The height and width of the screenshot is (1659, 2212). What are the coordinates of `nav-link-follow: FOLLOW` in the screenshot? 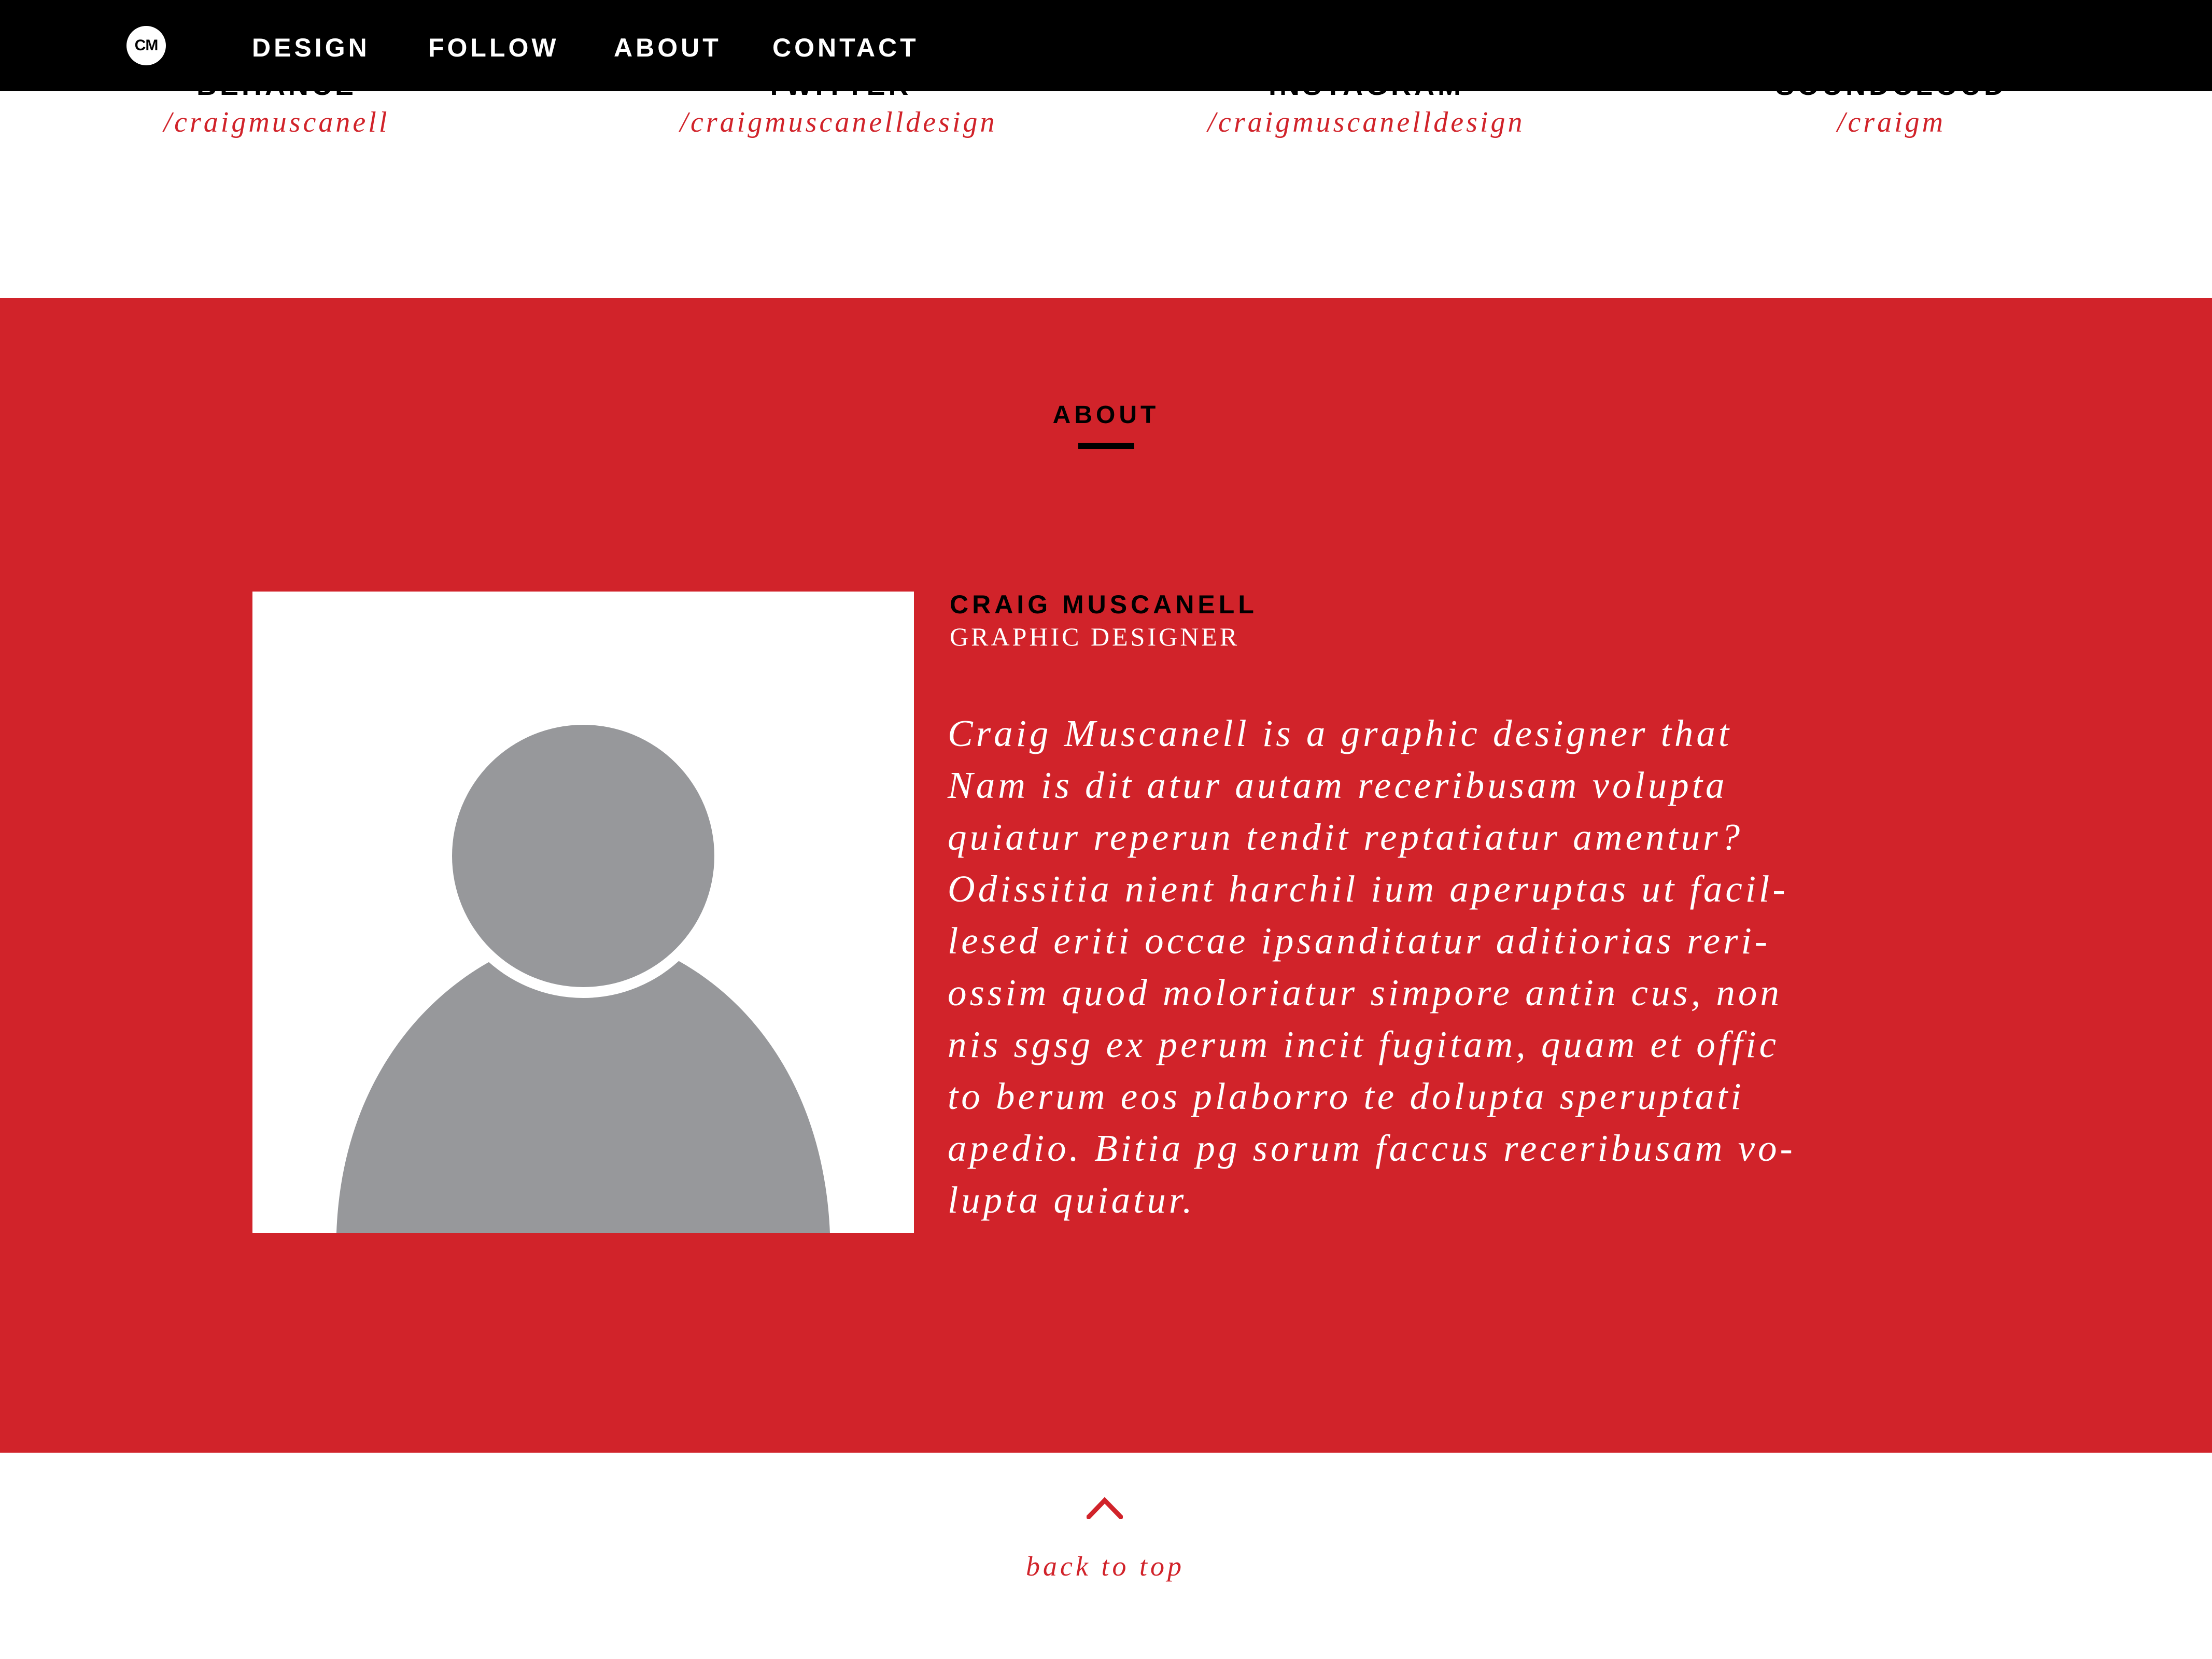 It's located at (493, 47).